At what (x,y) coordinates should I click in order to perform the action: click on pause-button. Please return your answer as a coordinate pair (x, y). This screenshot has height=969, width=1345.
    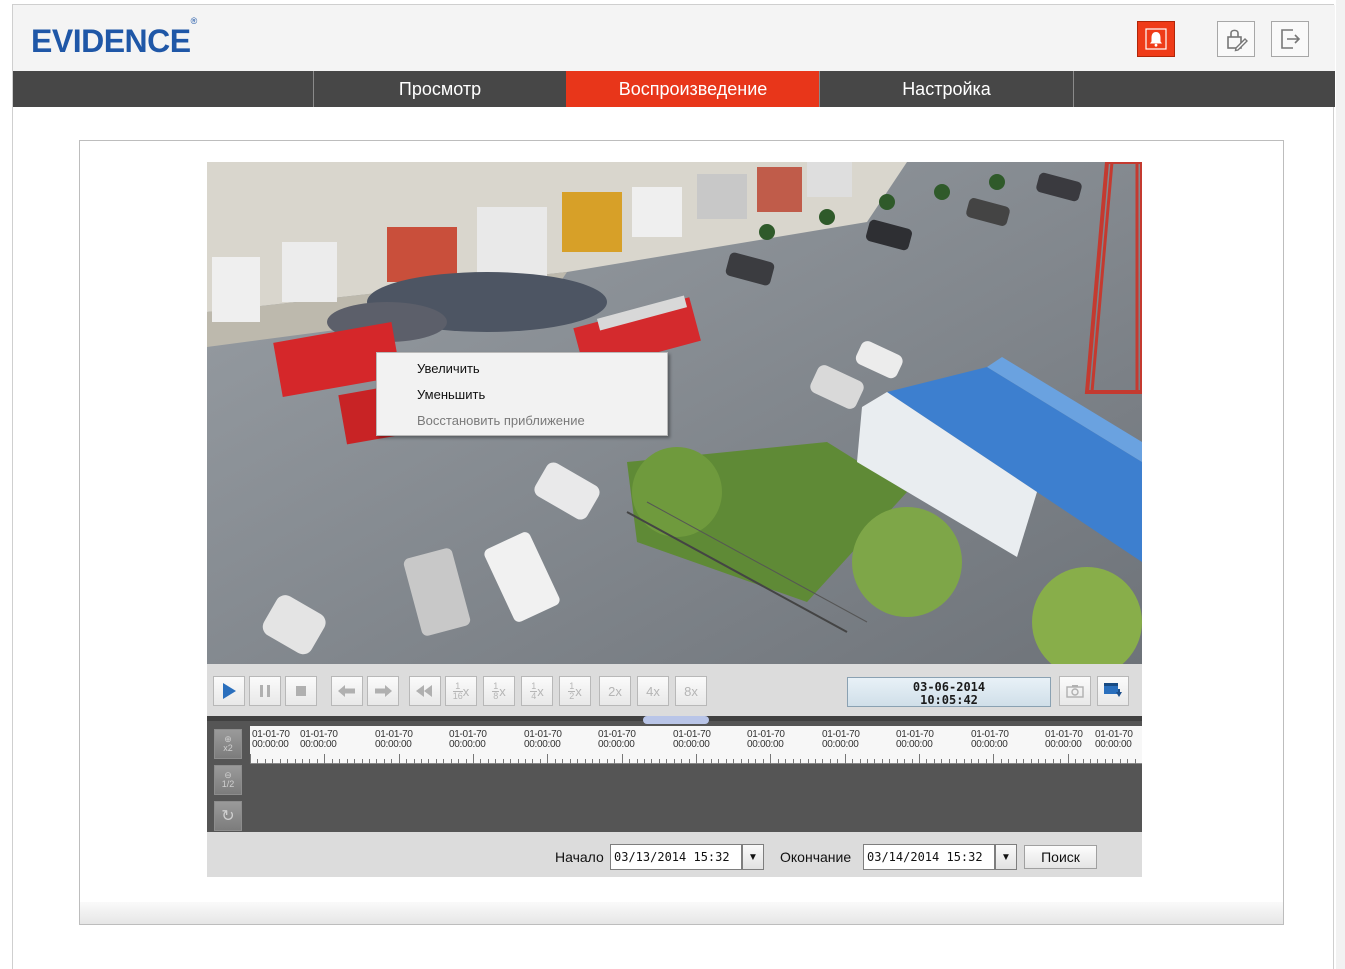
    Looking at the image, I should click on (265, 691).